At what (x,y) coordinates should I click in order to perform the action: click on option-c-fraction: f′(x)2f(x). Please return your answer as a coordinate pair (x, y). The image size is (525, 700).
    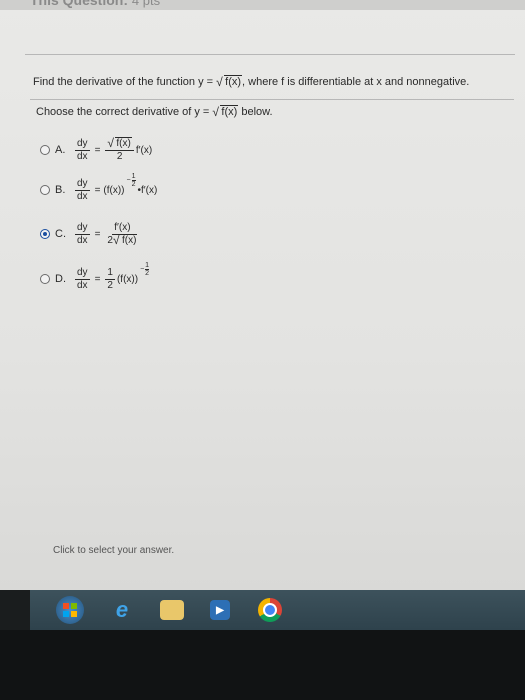
    Looking at the image, I should click on (122, 234).